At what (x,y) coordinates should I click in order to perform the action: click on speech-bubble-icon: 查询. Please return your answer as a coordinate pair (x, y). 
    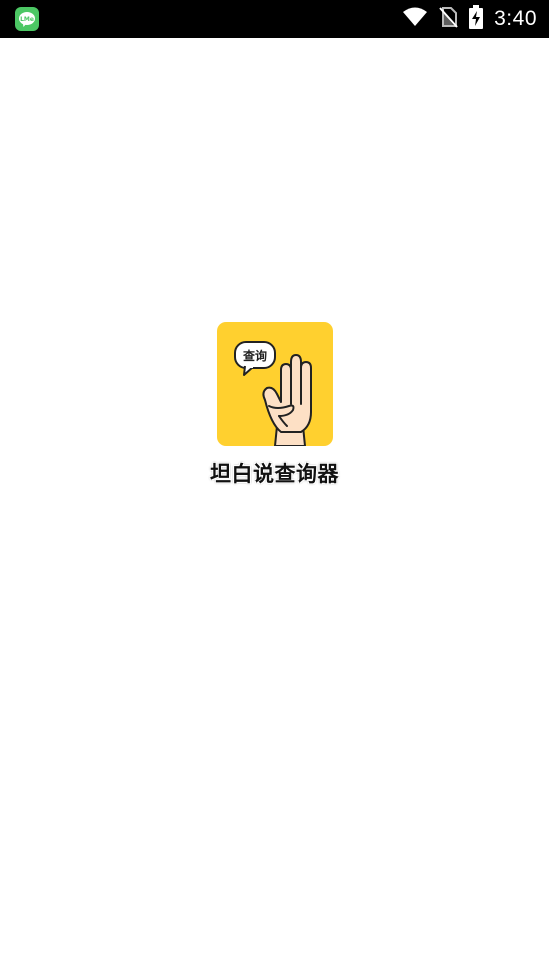
    Looking at the image, I should click on (255, 358).